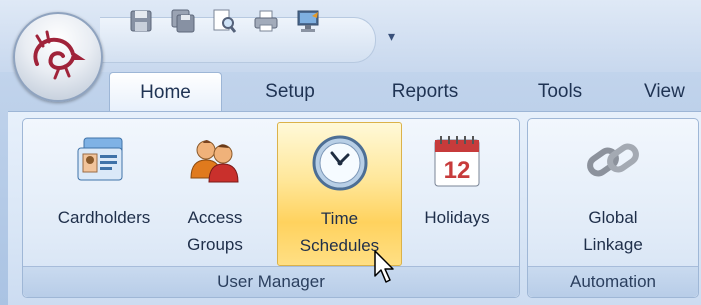 The height and width of the screenshot is (305, 701). I want to click on calendar-icon: 12, so click(457, 166).